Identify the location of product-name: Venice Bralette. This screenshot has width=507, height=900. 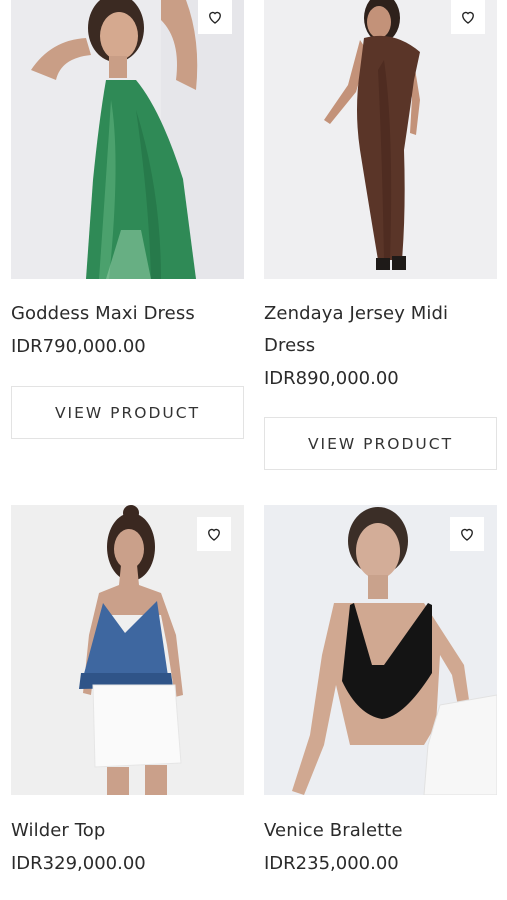
(380, 831).